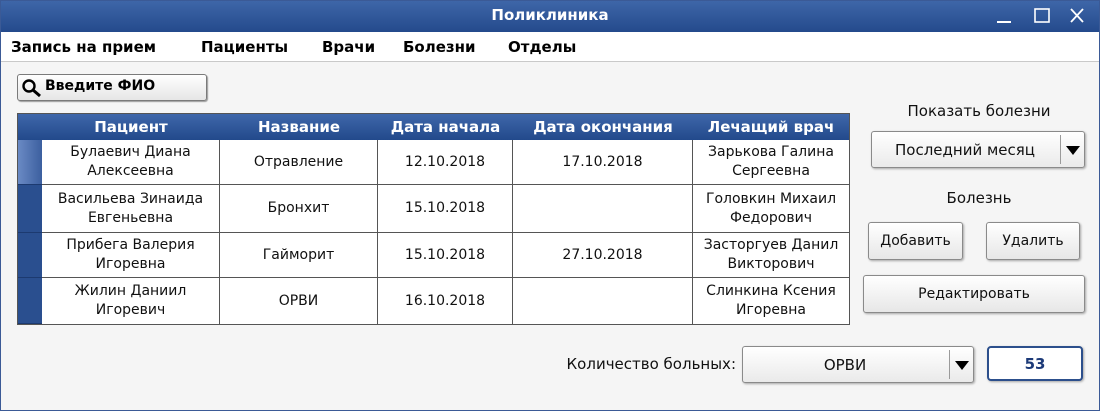  I want to click on cell-doctor: Зарькова Галина Сергеевна, so click(771, 161).